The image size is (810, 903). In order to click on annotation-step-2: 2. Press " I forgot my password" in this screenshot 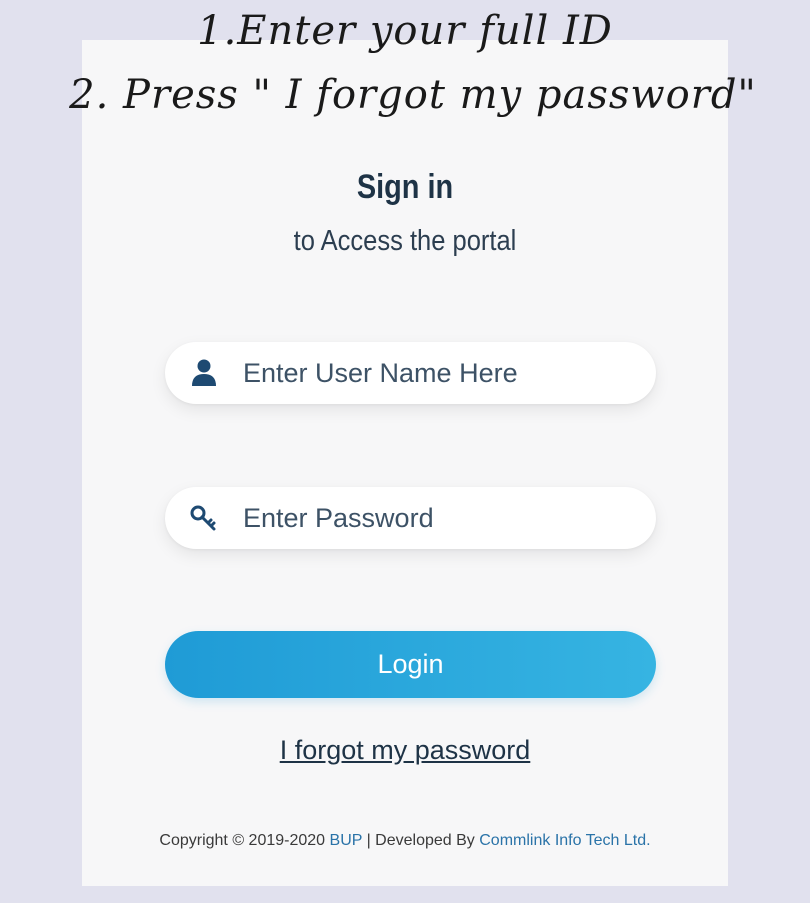, I will do `click(413, 95)`.